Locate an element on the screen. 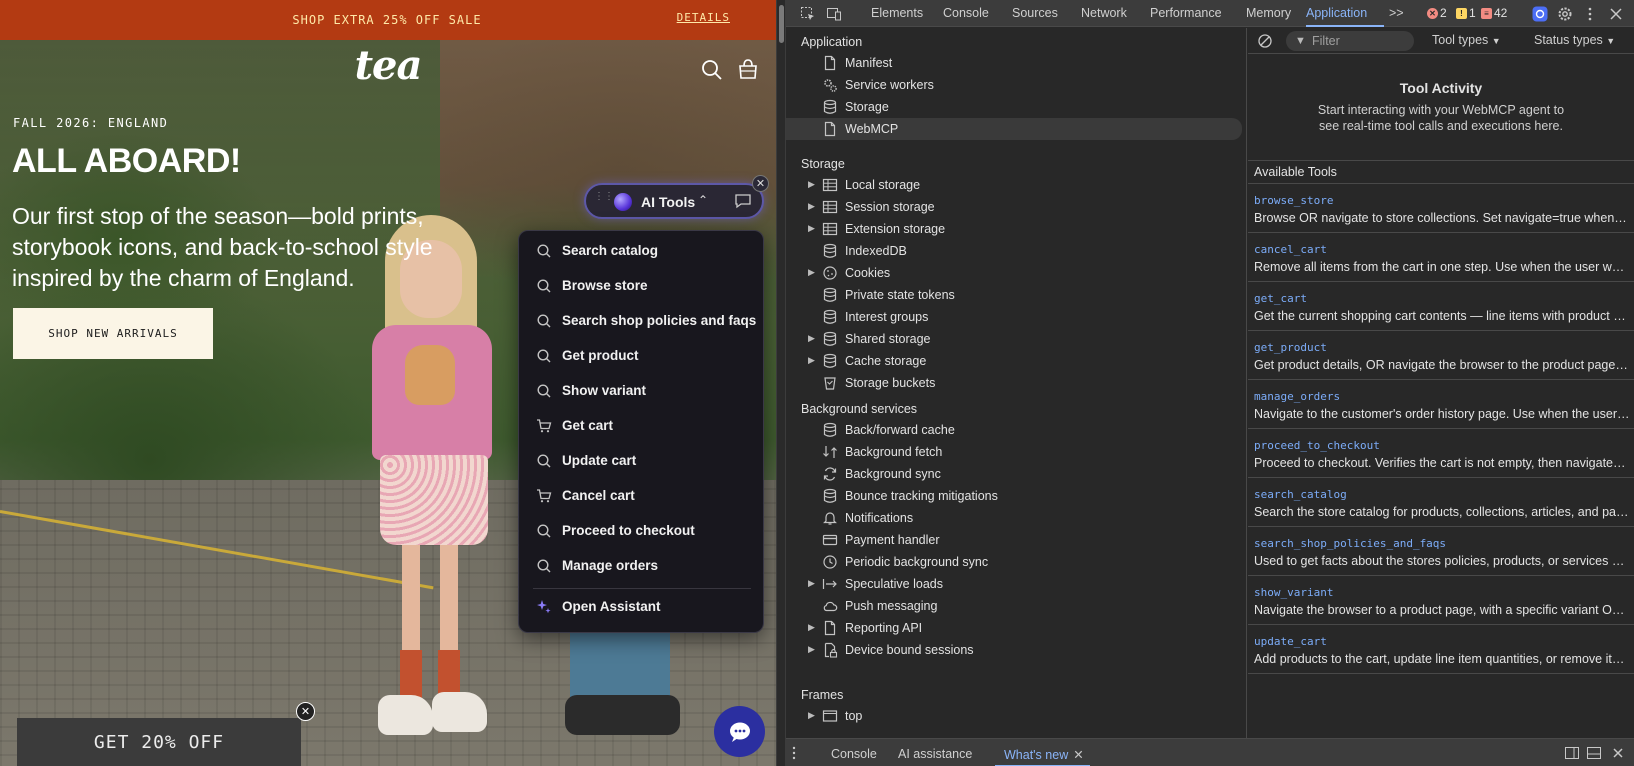 The width and height of the screenshot is (1634, 766). discount-popup-button: GET 20% OFF is located at coordinates (159, 742).